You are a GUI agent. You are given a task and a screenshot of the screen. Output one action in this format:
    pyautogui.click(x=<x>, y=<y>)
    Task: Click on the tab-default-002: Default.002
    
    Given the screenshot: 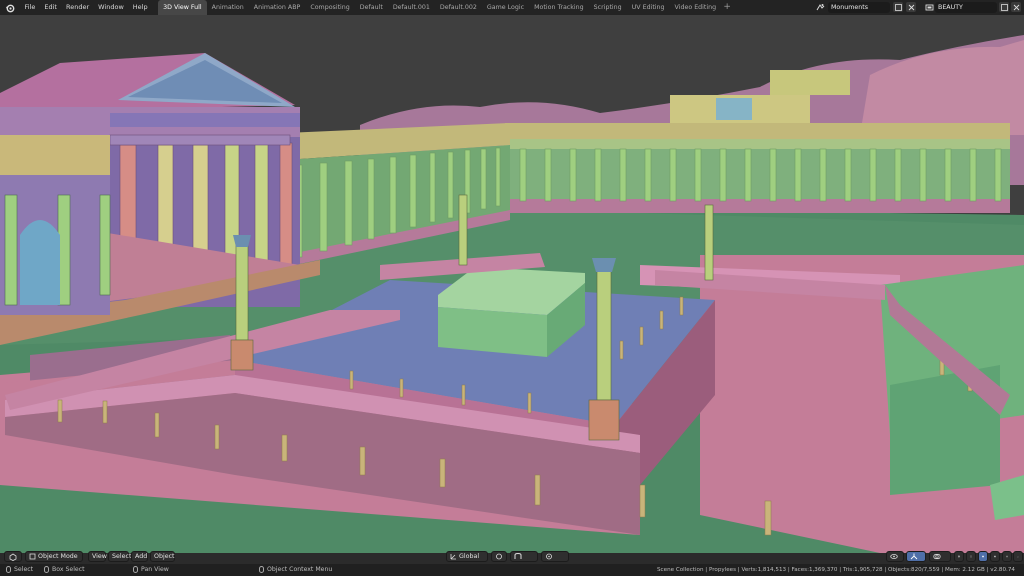 What is the action you would take?
    pyautogui.click(x=458, y=7)
    